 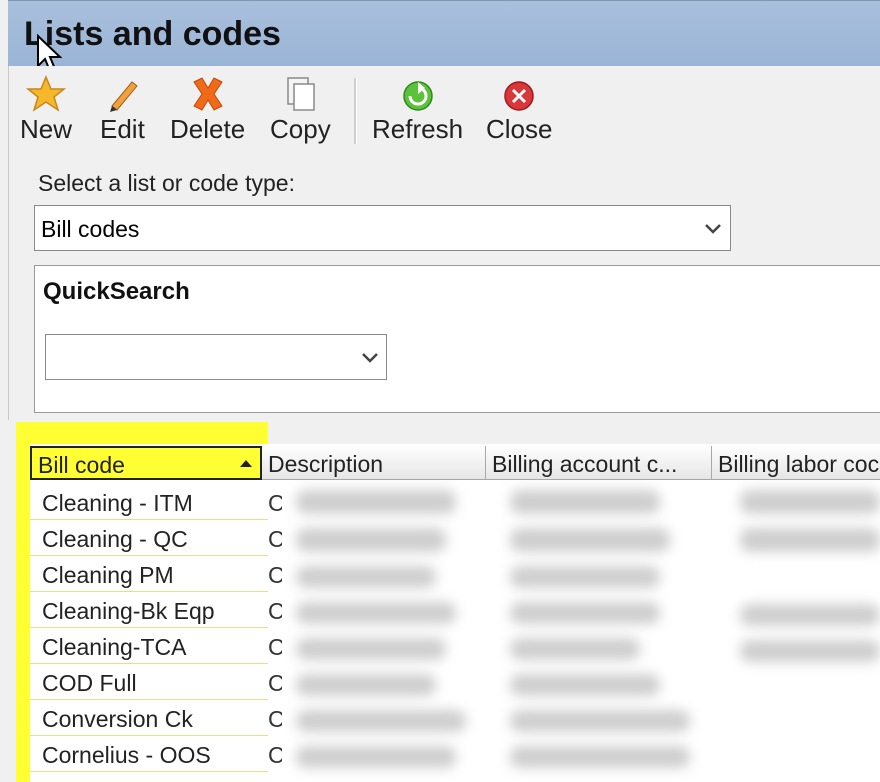 I want to click on bill-code-cell: Cleaning - ITM, so click(x=117, y=503).